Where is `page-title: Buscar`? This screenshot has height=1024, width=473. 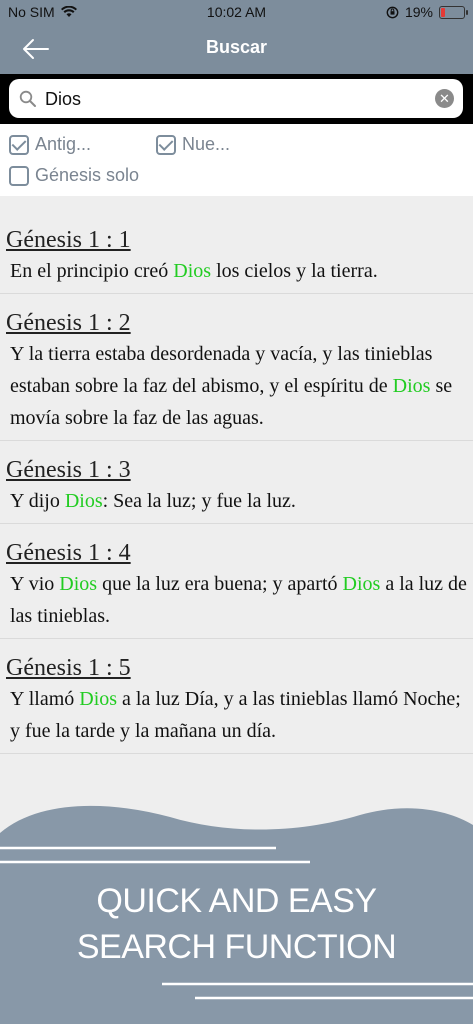 page-title: Buscar is located at coordinates (236, 47).